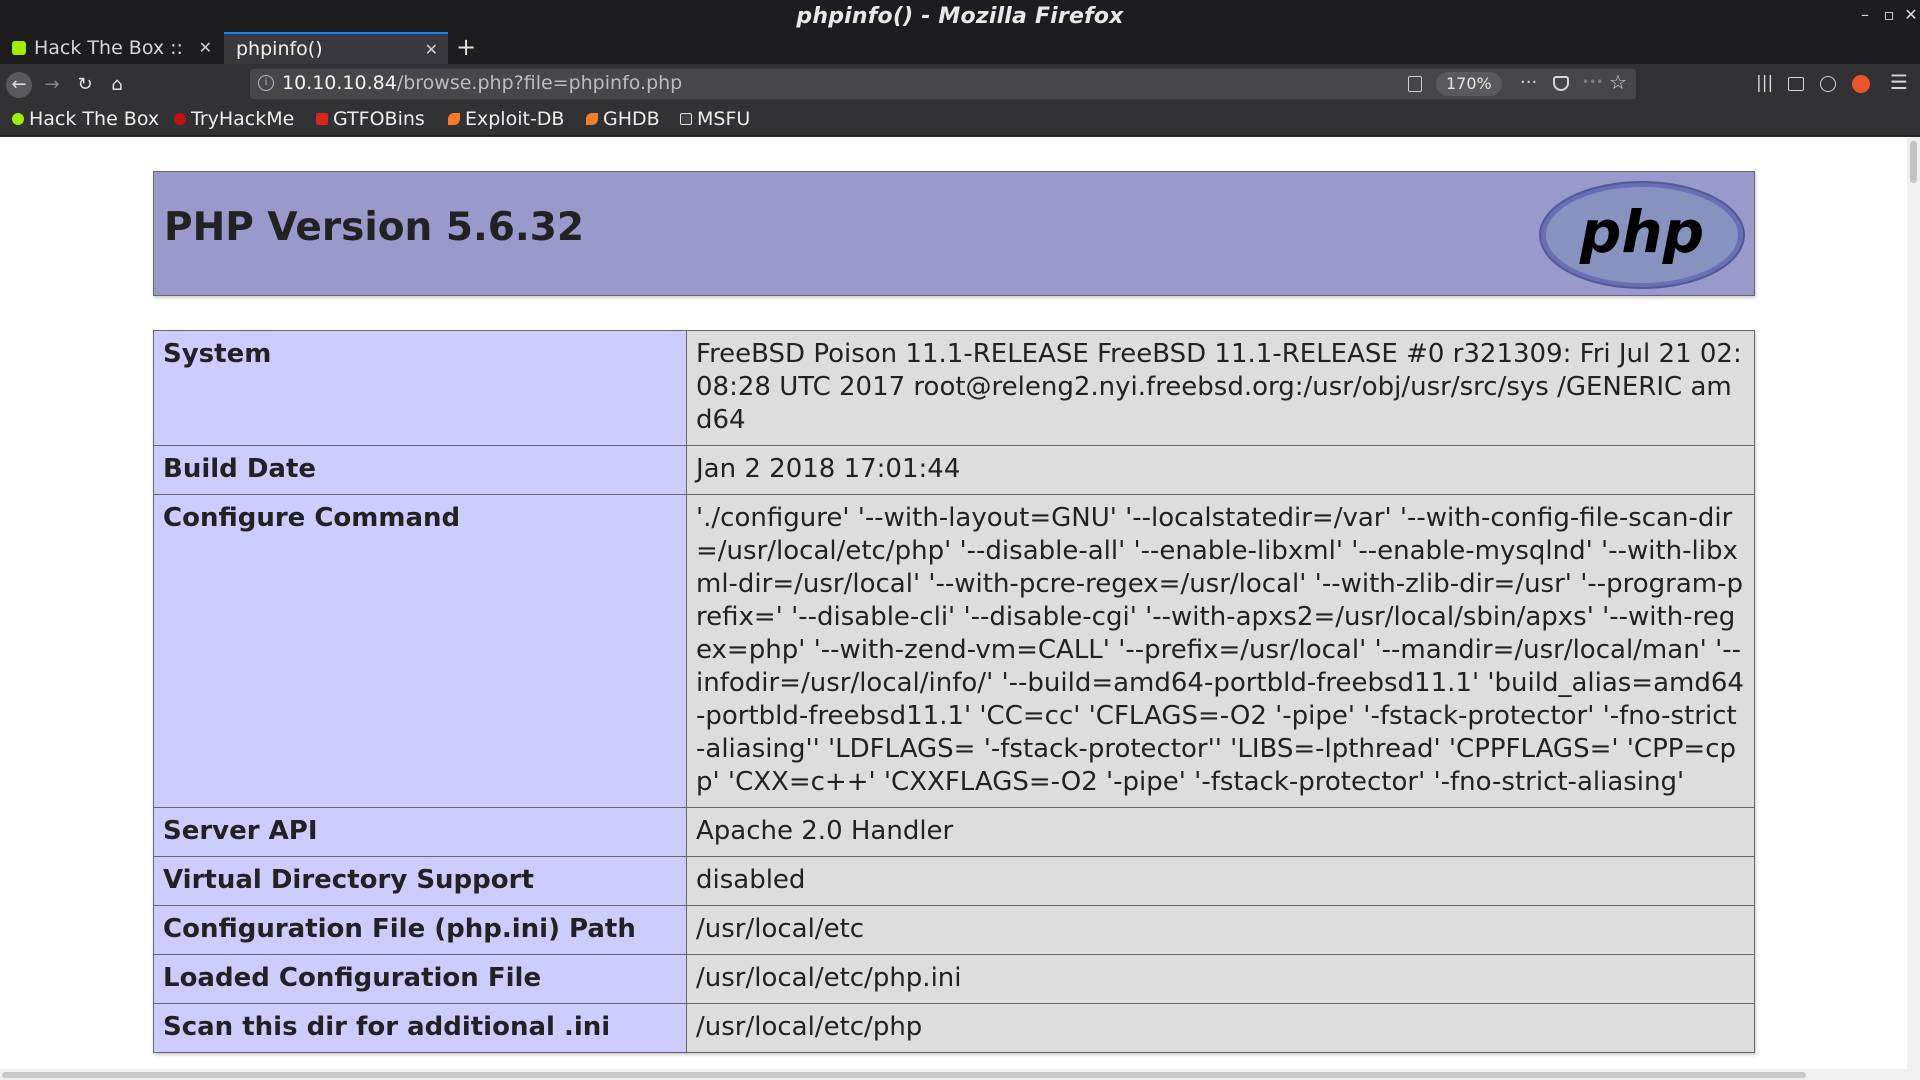 The image size is (1920, 1080). Describe the element at coordinates (322, 119) in the screenshot. I see `gtfobins-icon` at that location.